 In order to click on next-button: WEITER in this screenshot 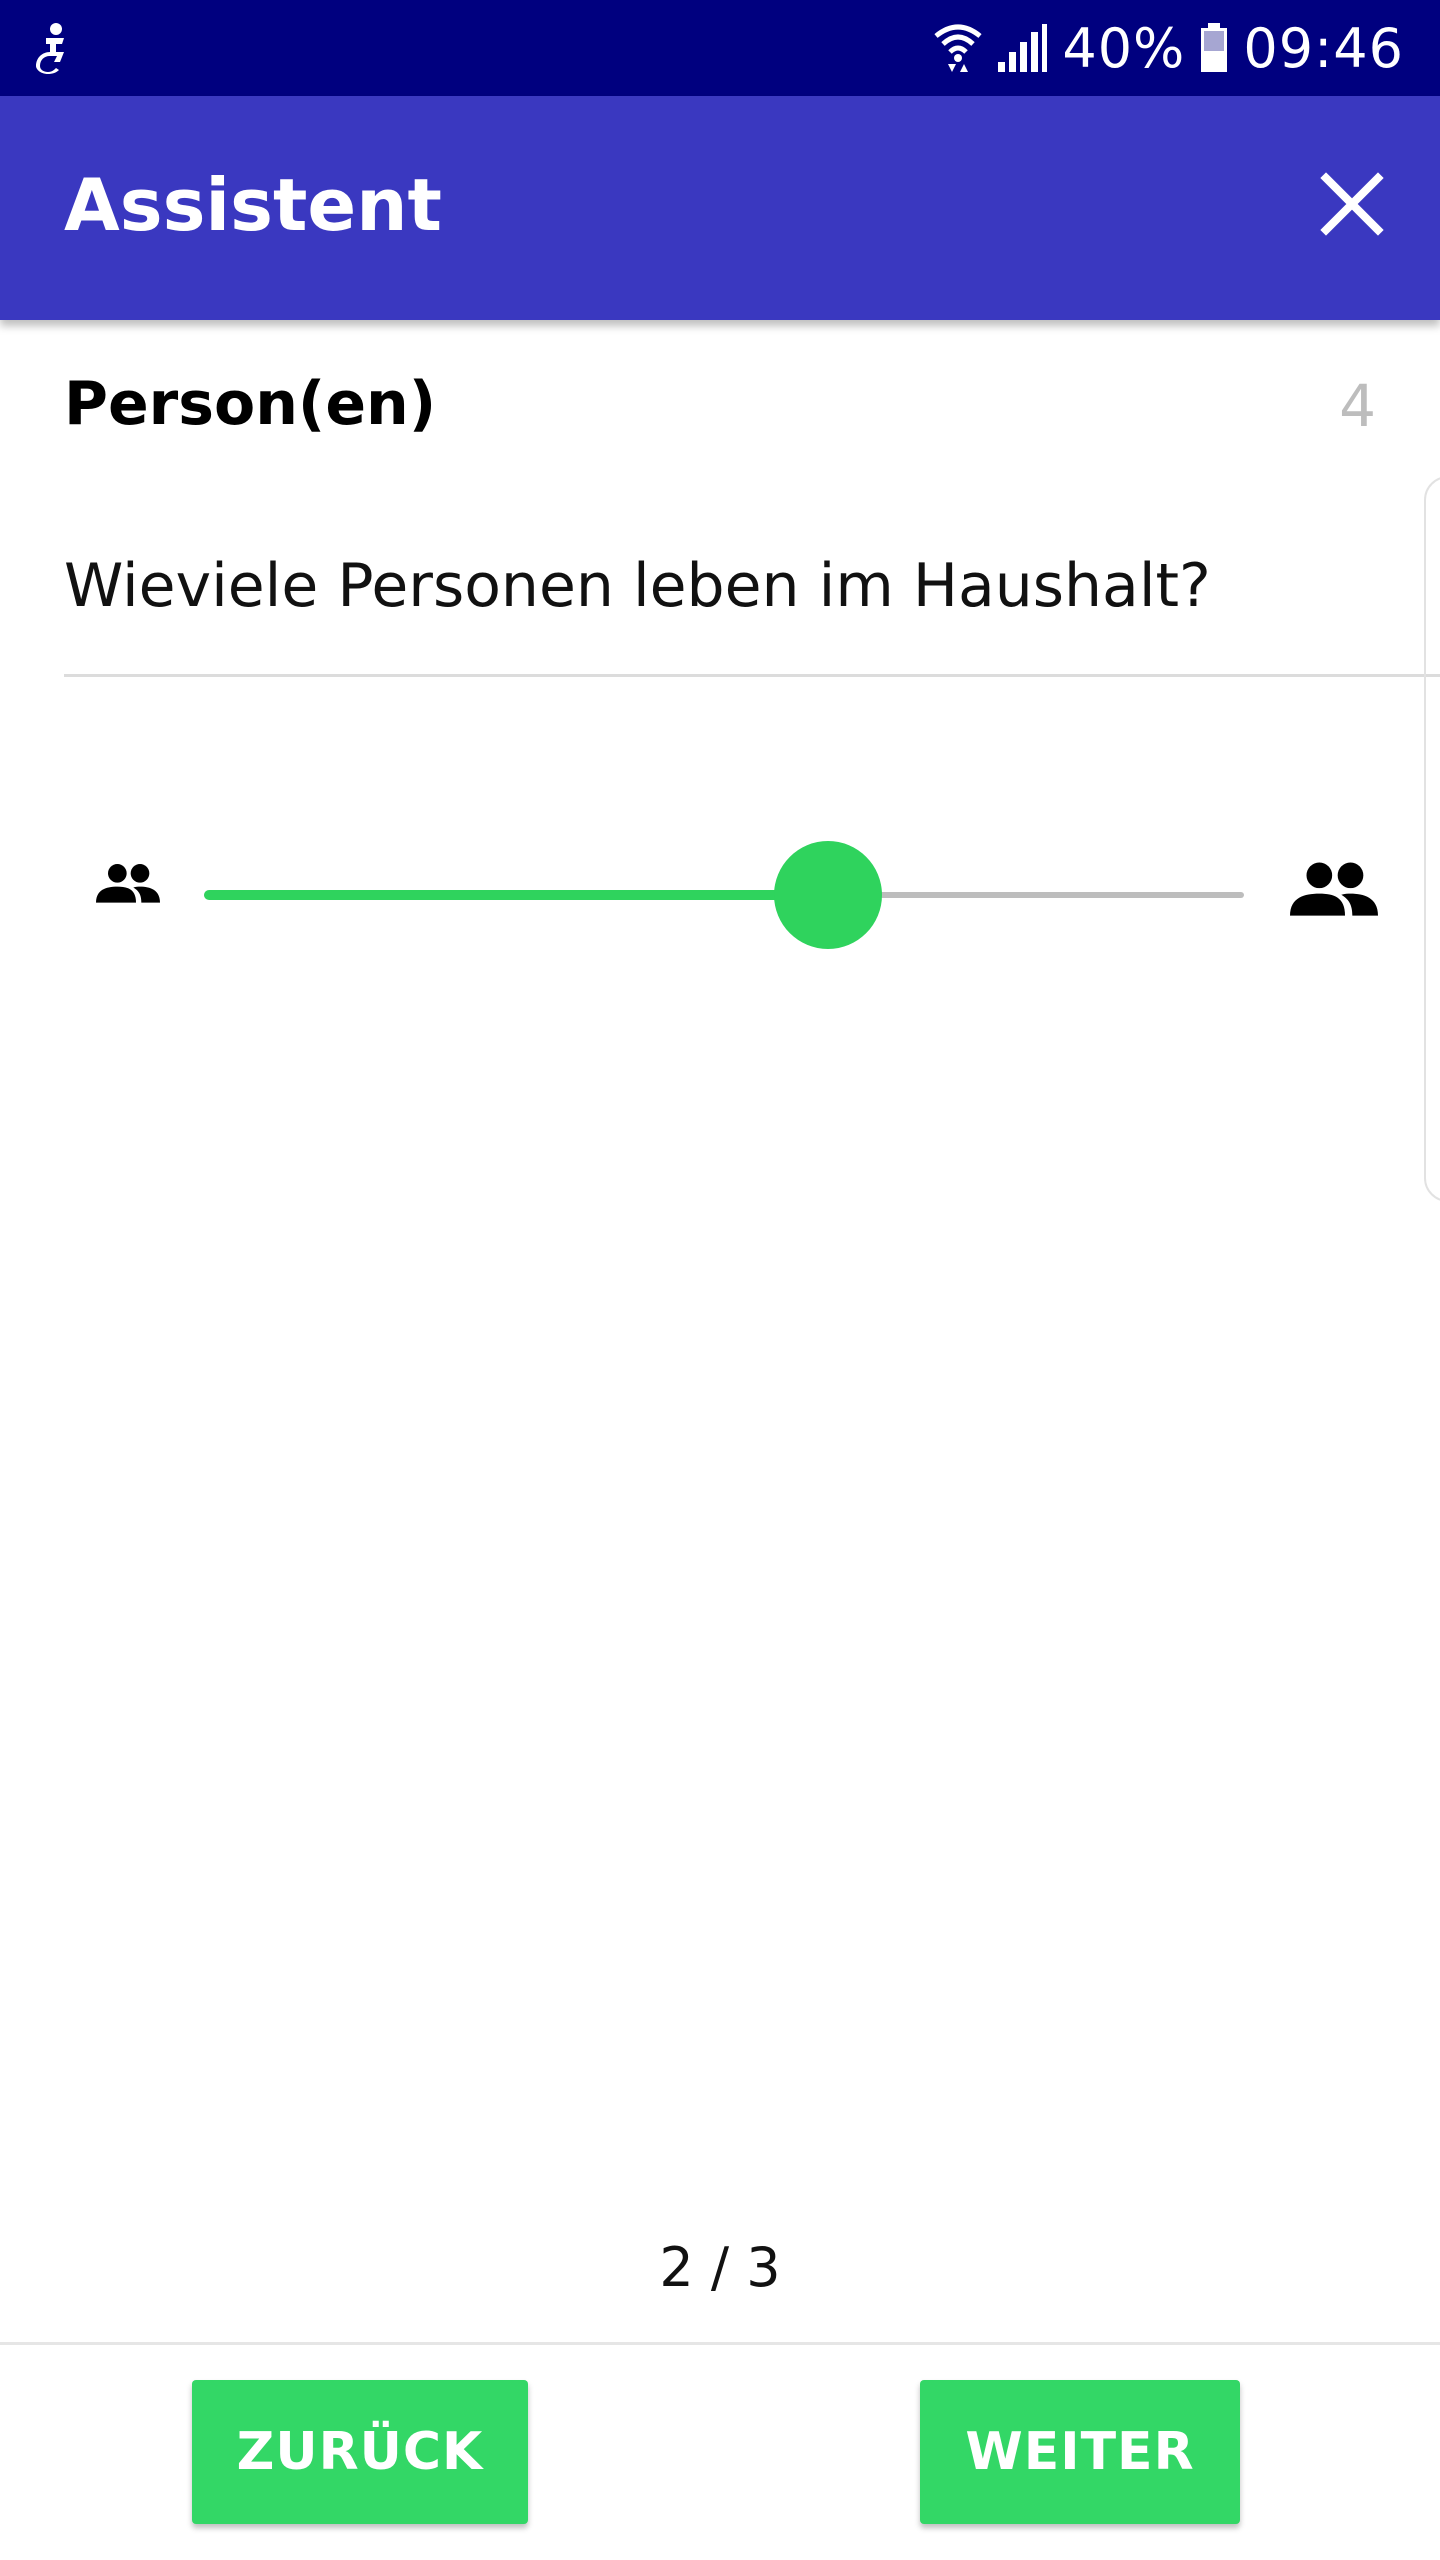, I will do `click(1080, 2452)`.